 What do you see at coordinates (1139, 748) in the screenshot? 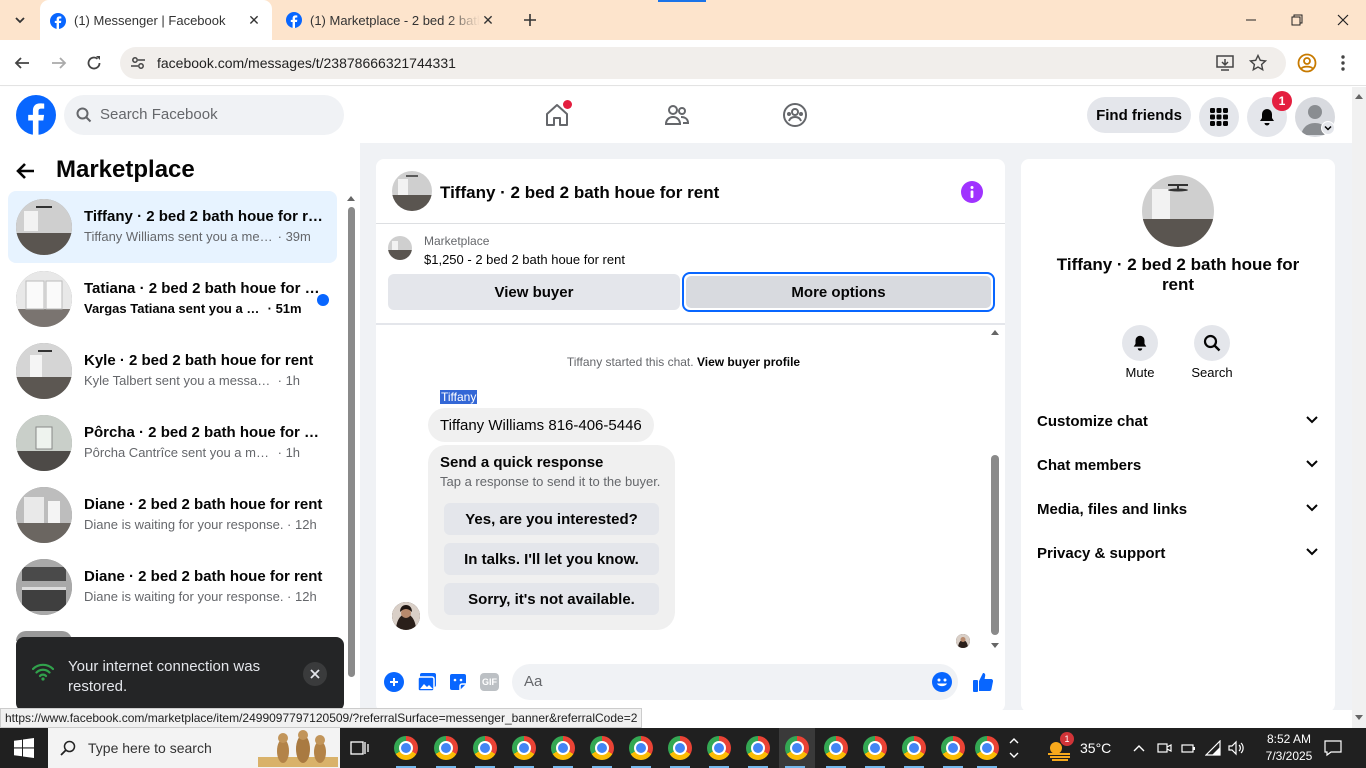
I see `chevron-up-icon` at bounding box center [1139, 748].